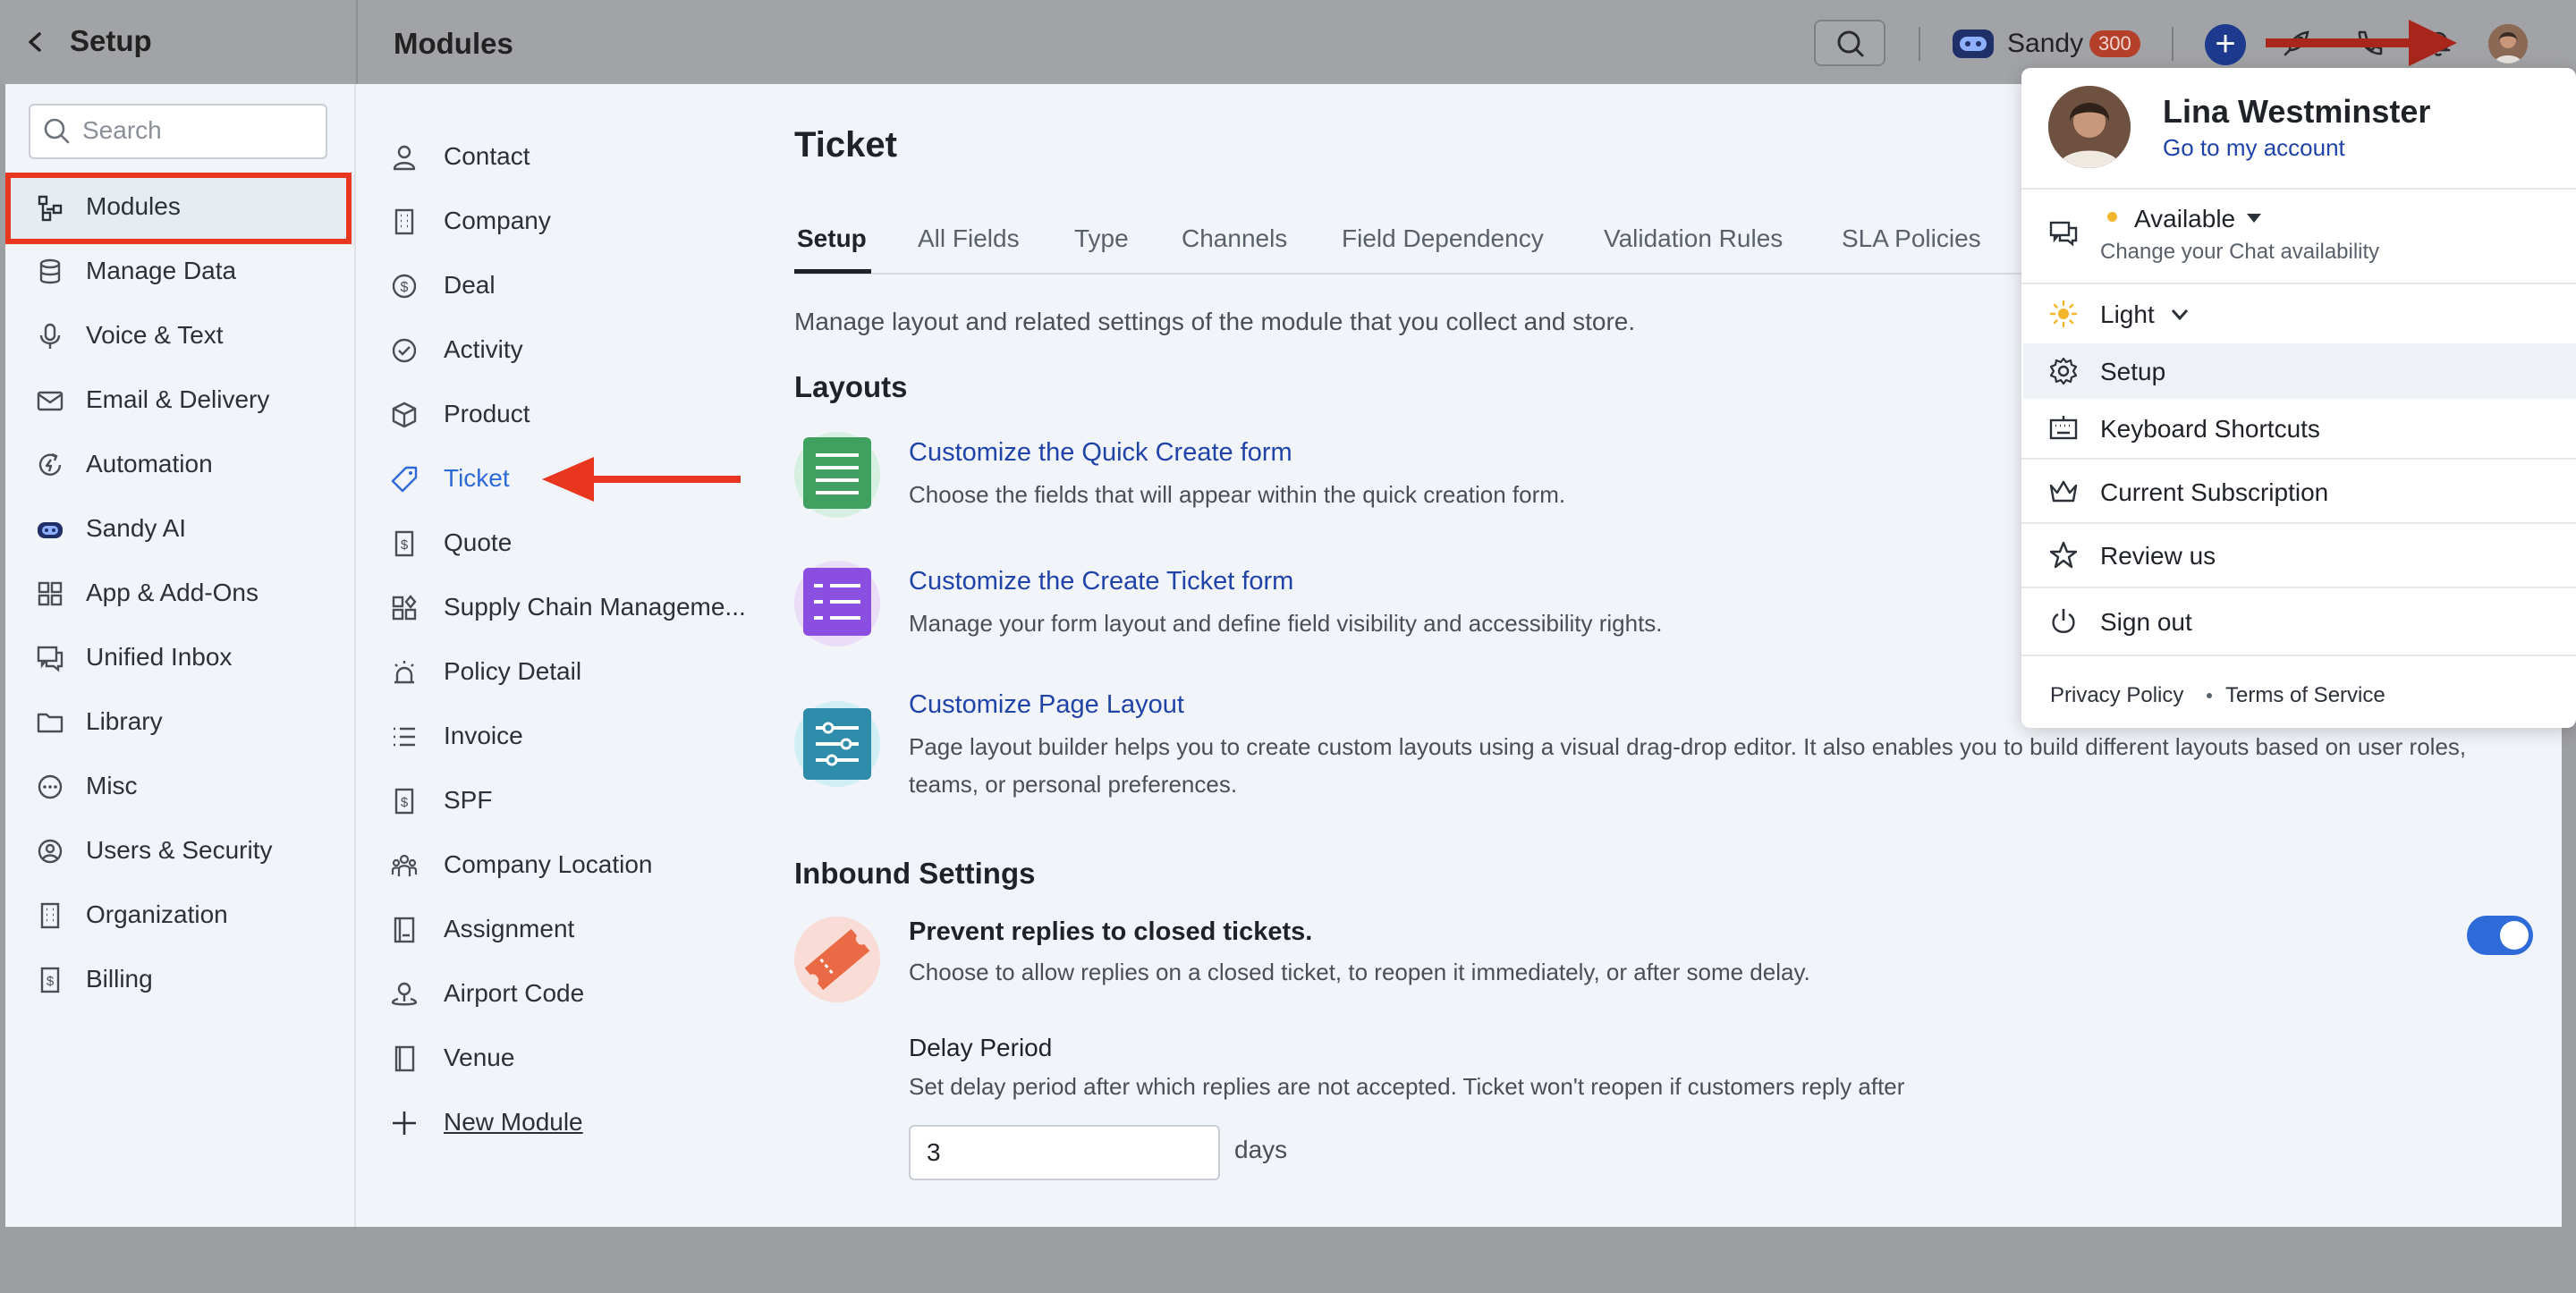  I want to click on module-item-product: Product, so click(578, 415).